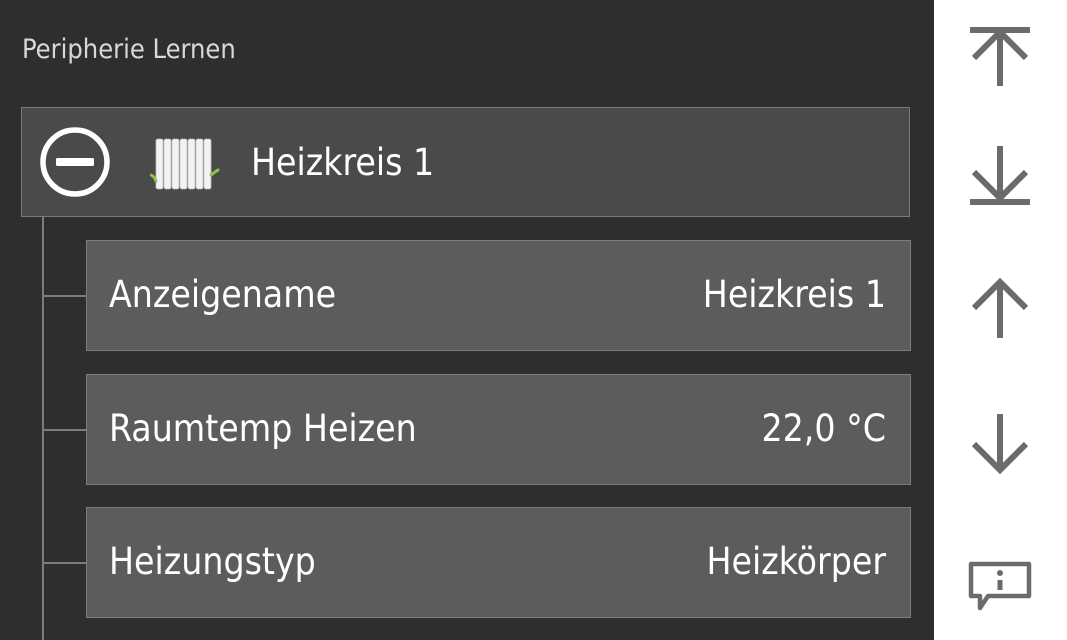 The width and height of the screenshot is (1067, 640). I want to click on row-value: Heizkreis 1, so click(794, 294).